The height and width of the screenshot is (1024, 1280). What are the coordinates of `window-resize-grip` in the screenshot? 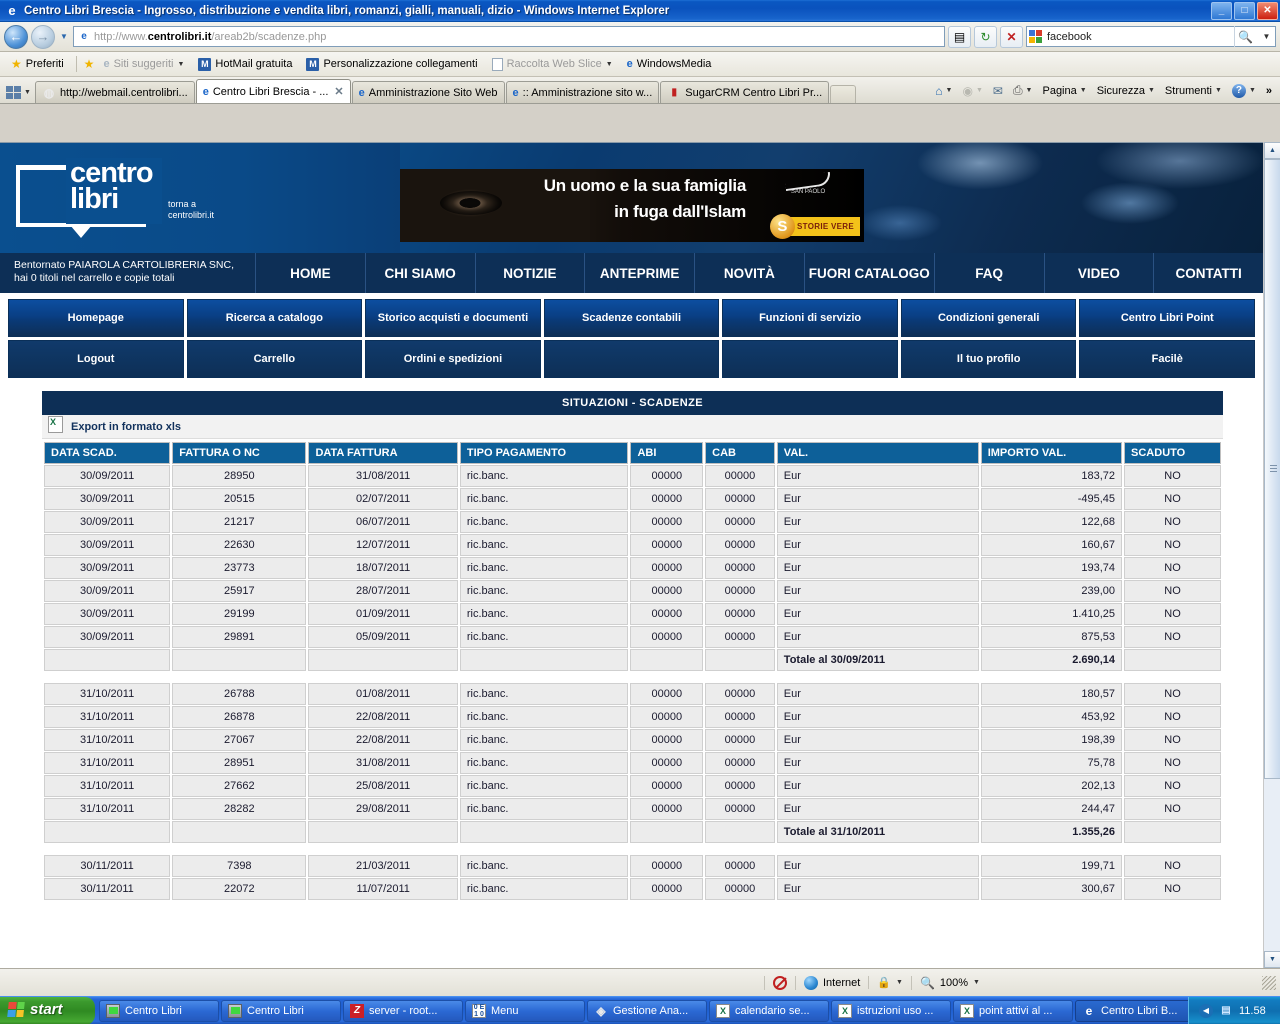 It's located at (1269, 982).